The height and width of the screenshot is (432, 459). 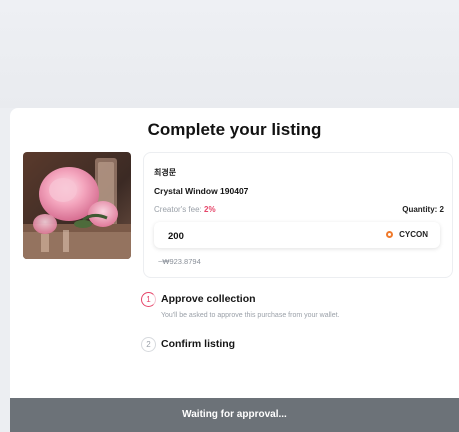 I want to click on quantity-label: Quantity: 2, so click(x=423, y=209).